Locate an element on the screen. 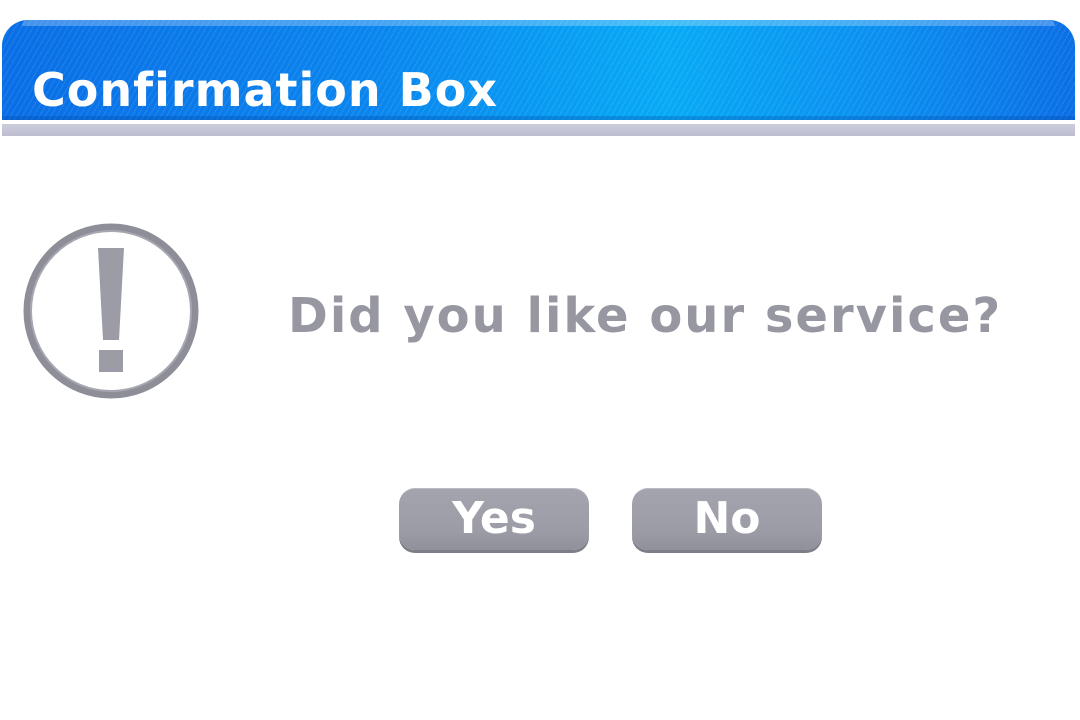  no-button: No is located at coordinates (727, 519).